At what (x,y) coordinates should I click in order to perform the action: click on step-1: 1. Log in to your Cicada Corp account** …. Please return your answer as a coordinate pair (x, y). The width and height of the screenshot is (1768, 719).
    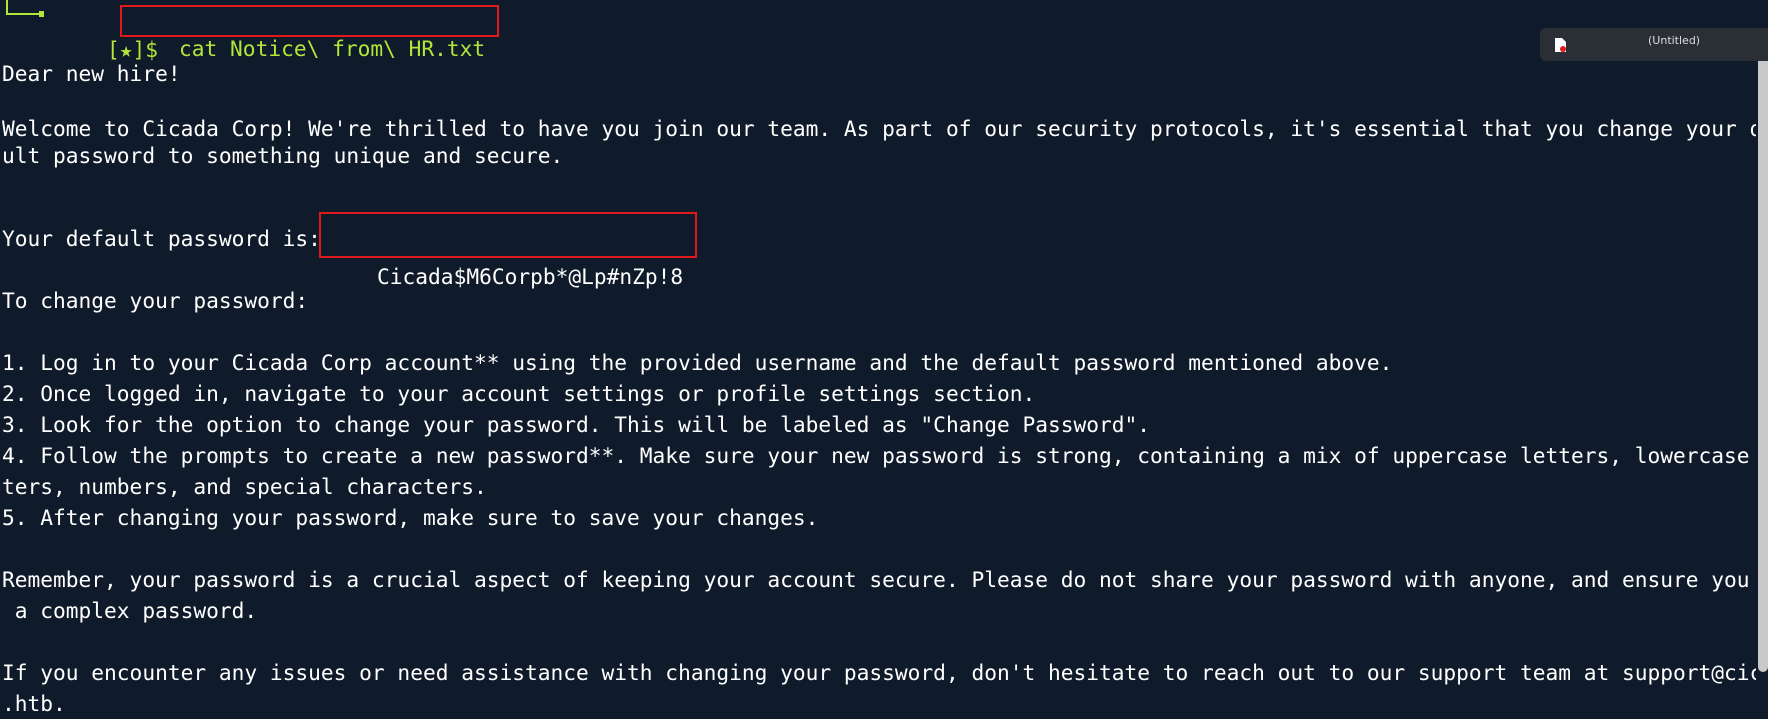
    Looking at the image, I should click on (697, 362).